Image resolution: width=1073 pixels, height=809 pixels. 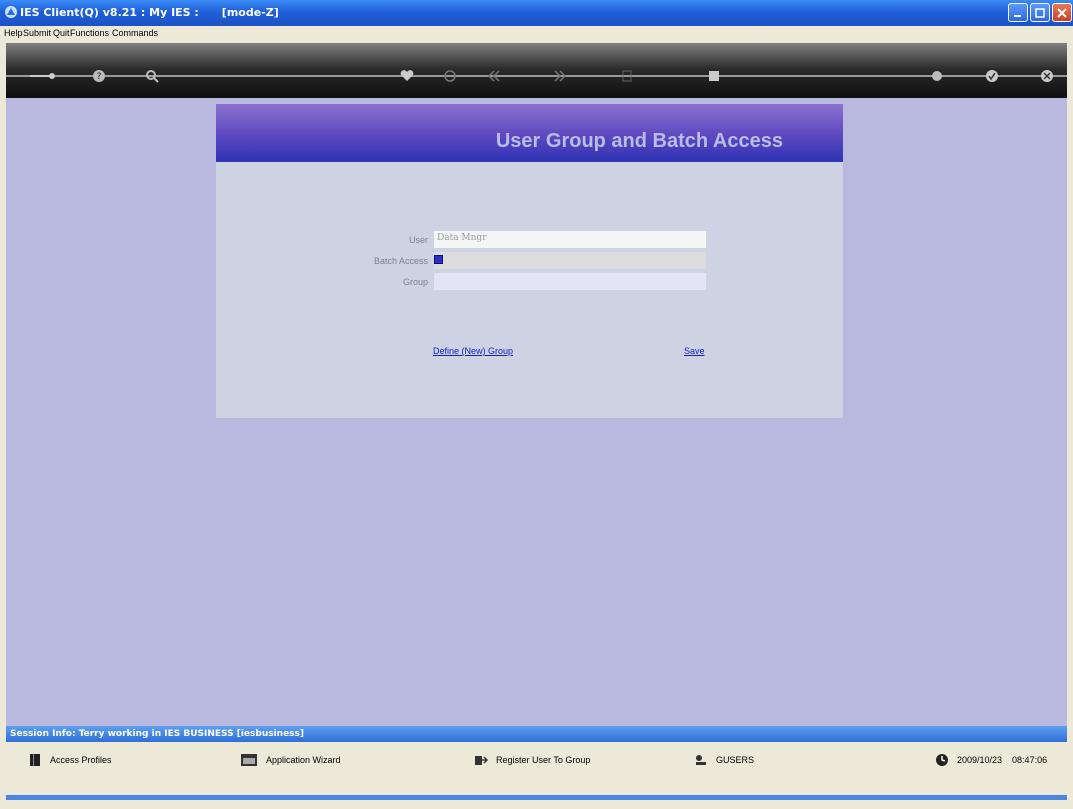 I want to click on minimize-icon, so click(x=1017, y=15).